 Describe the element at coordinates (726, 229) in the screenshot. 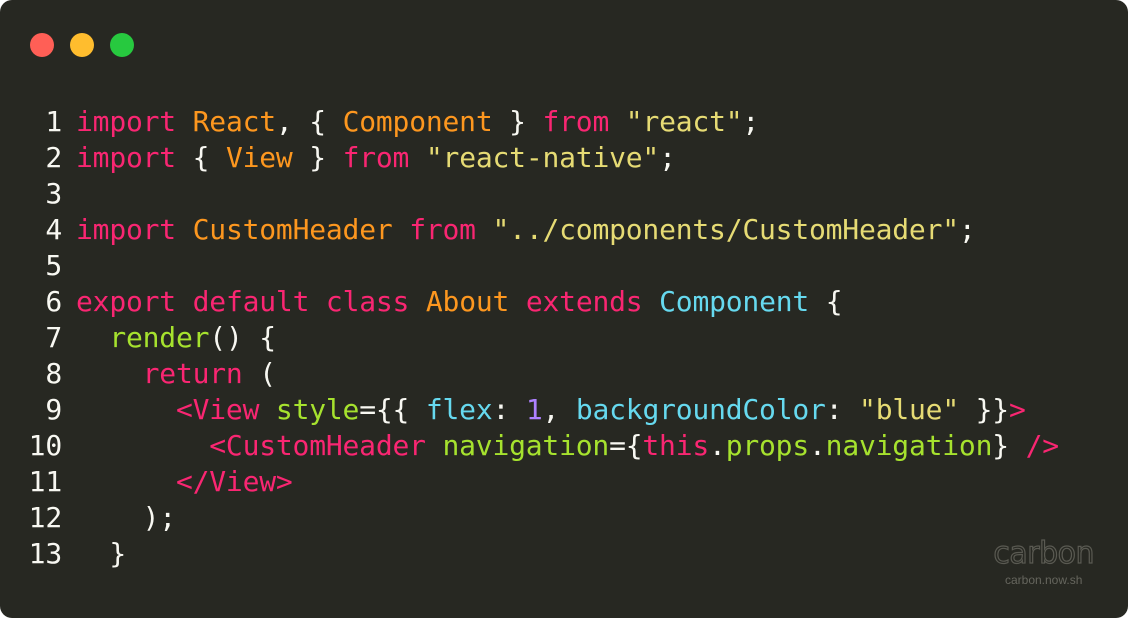

I see `code-token-string: "../components/CustomHeader"` at that location.